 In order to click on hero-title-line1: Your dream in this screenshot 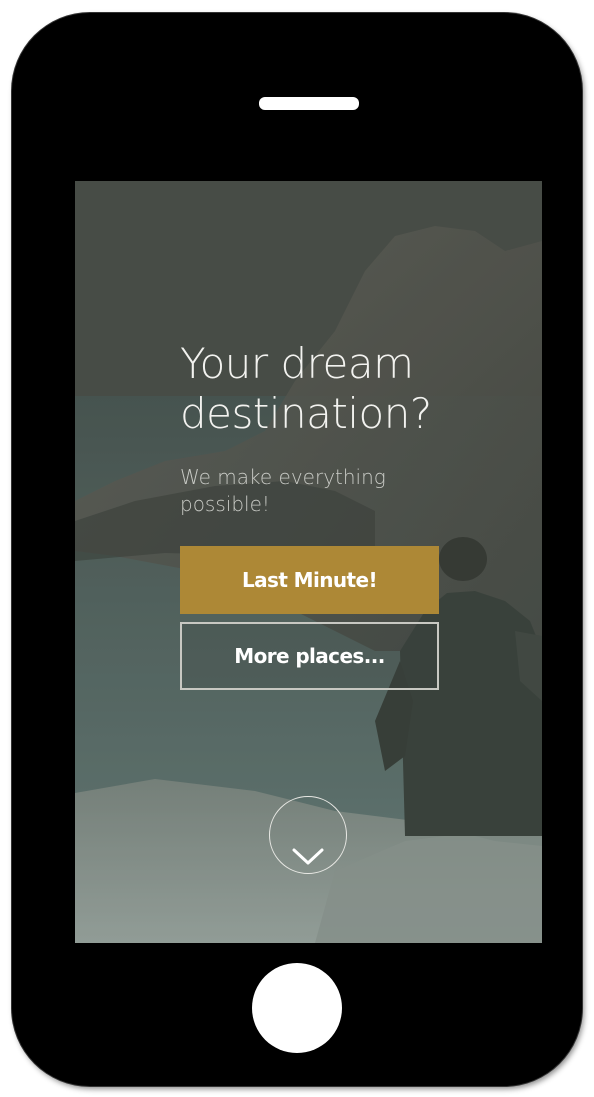, I will do `click(297, 363)`.